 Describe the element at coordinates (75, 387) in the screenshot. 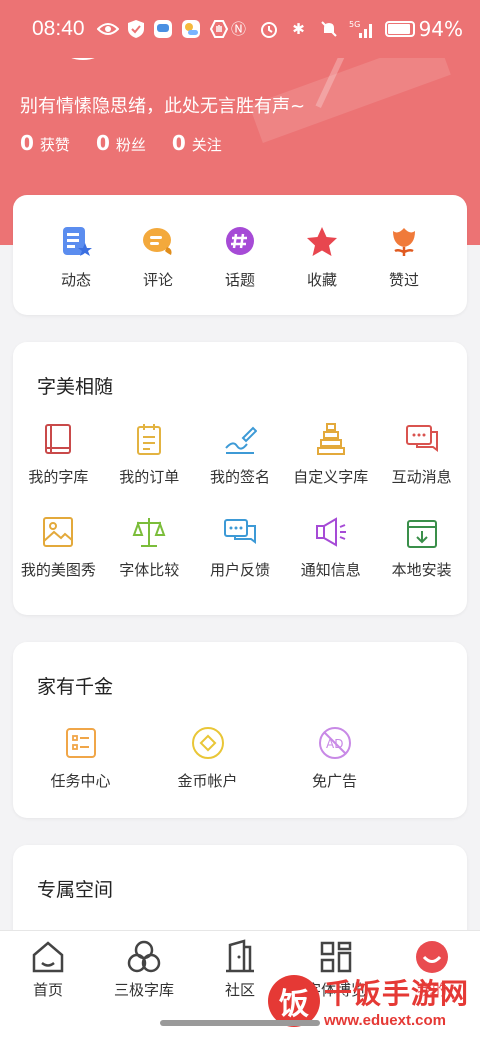

I see `section-title: 字美相随` at that location.